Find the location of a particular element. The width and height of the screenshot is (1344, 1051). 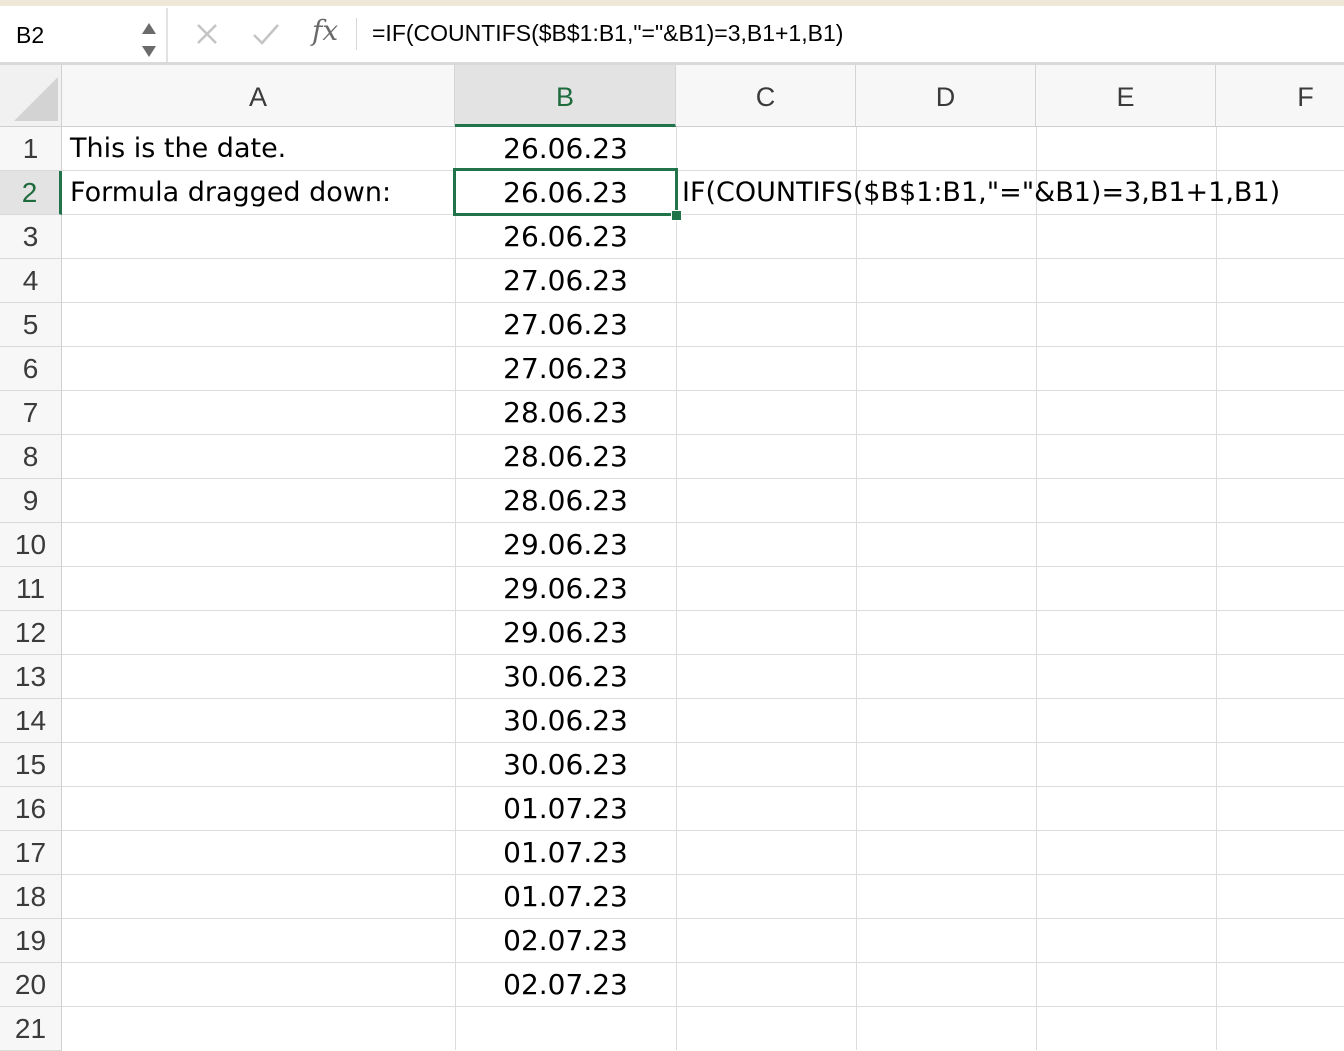

row-header-21: 21 is located at coordinates (31, 1029).